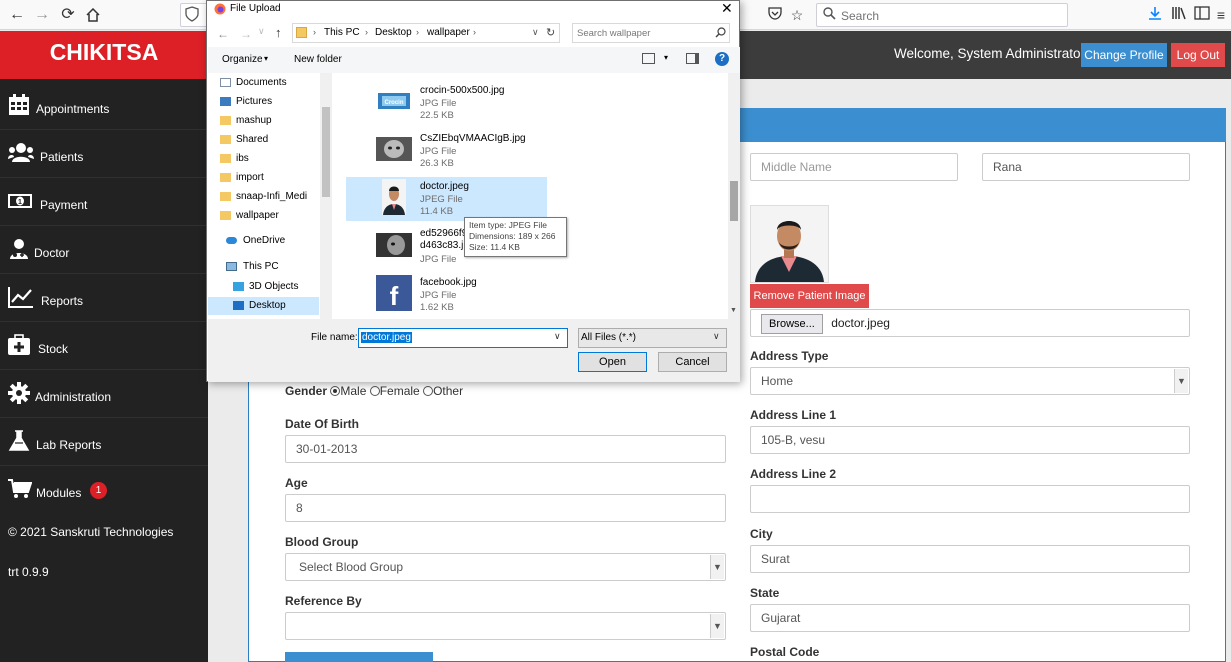 The image size is (1231, 662). What do you see at coordinates (473, 8) in the screenshot?
I see `dialog-titlebar: File Upload ✕` at bounding box center [473, 8].